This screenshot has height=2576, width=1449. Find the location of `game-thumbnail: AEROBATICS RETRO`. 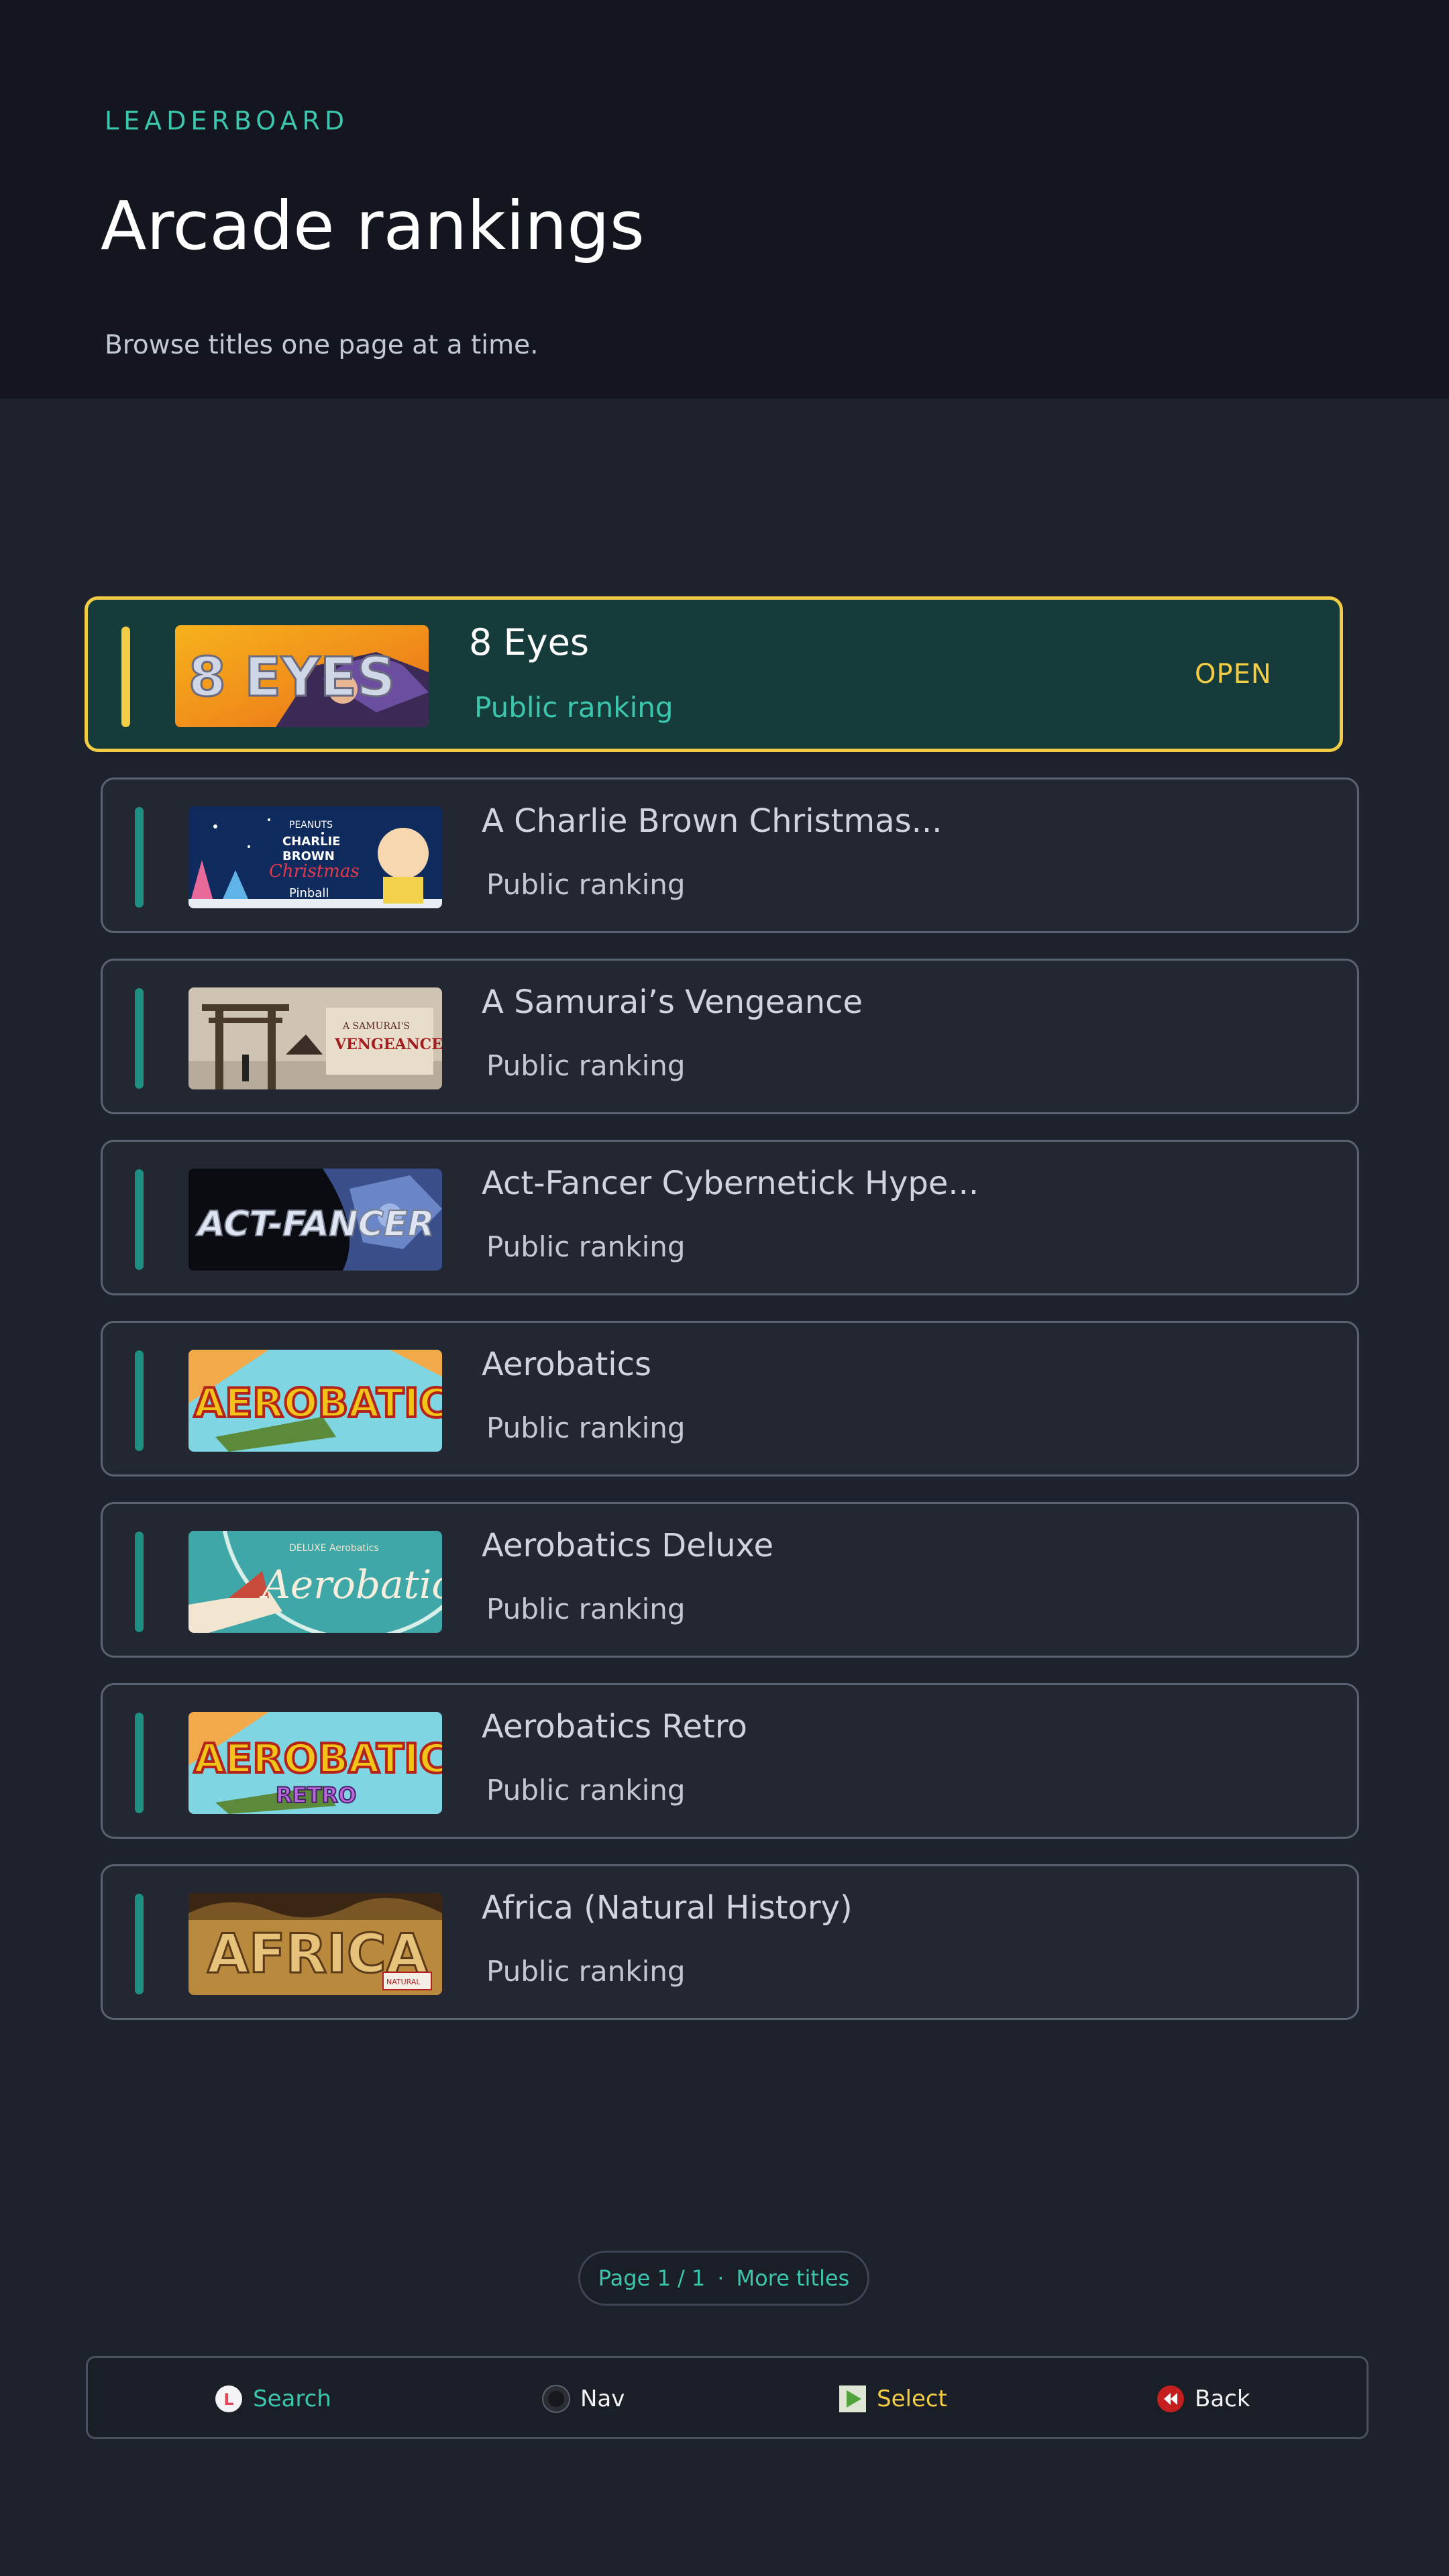

game-thumbnail: AEROBATICS RETRO is located at coordinates (315, 1763).